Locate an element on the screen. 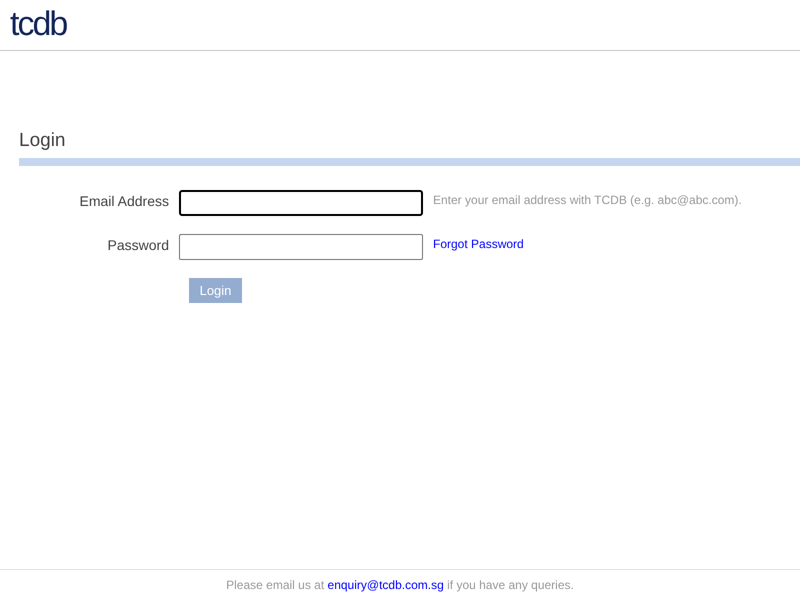 The image size is (800, 600). footer-note: Please email us at enquiry@tcdb.com.sg if you have any queries. is located at coordinates (400, 585).